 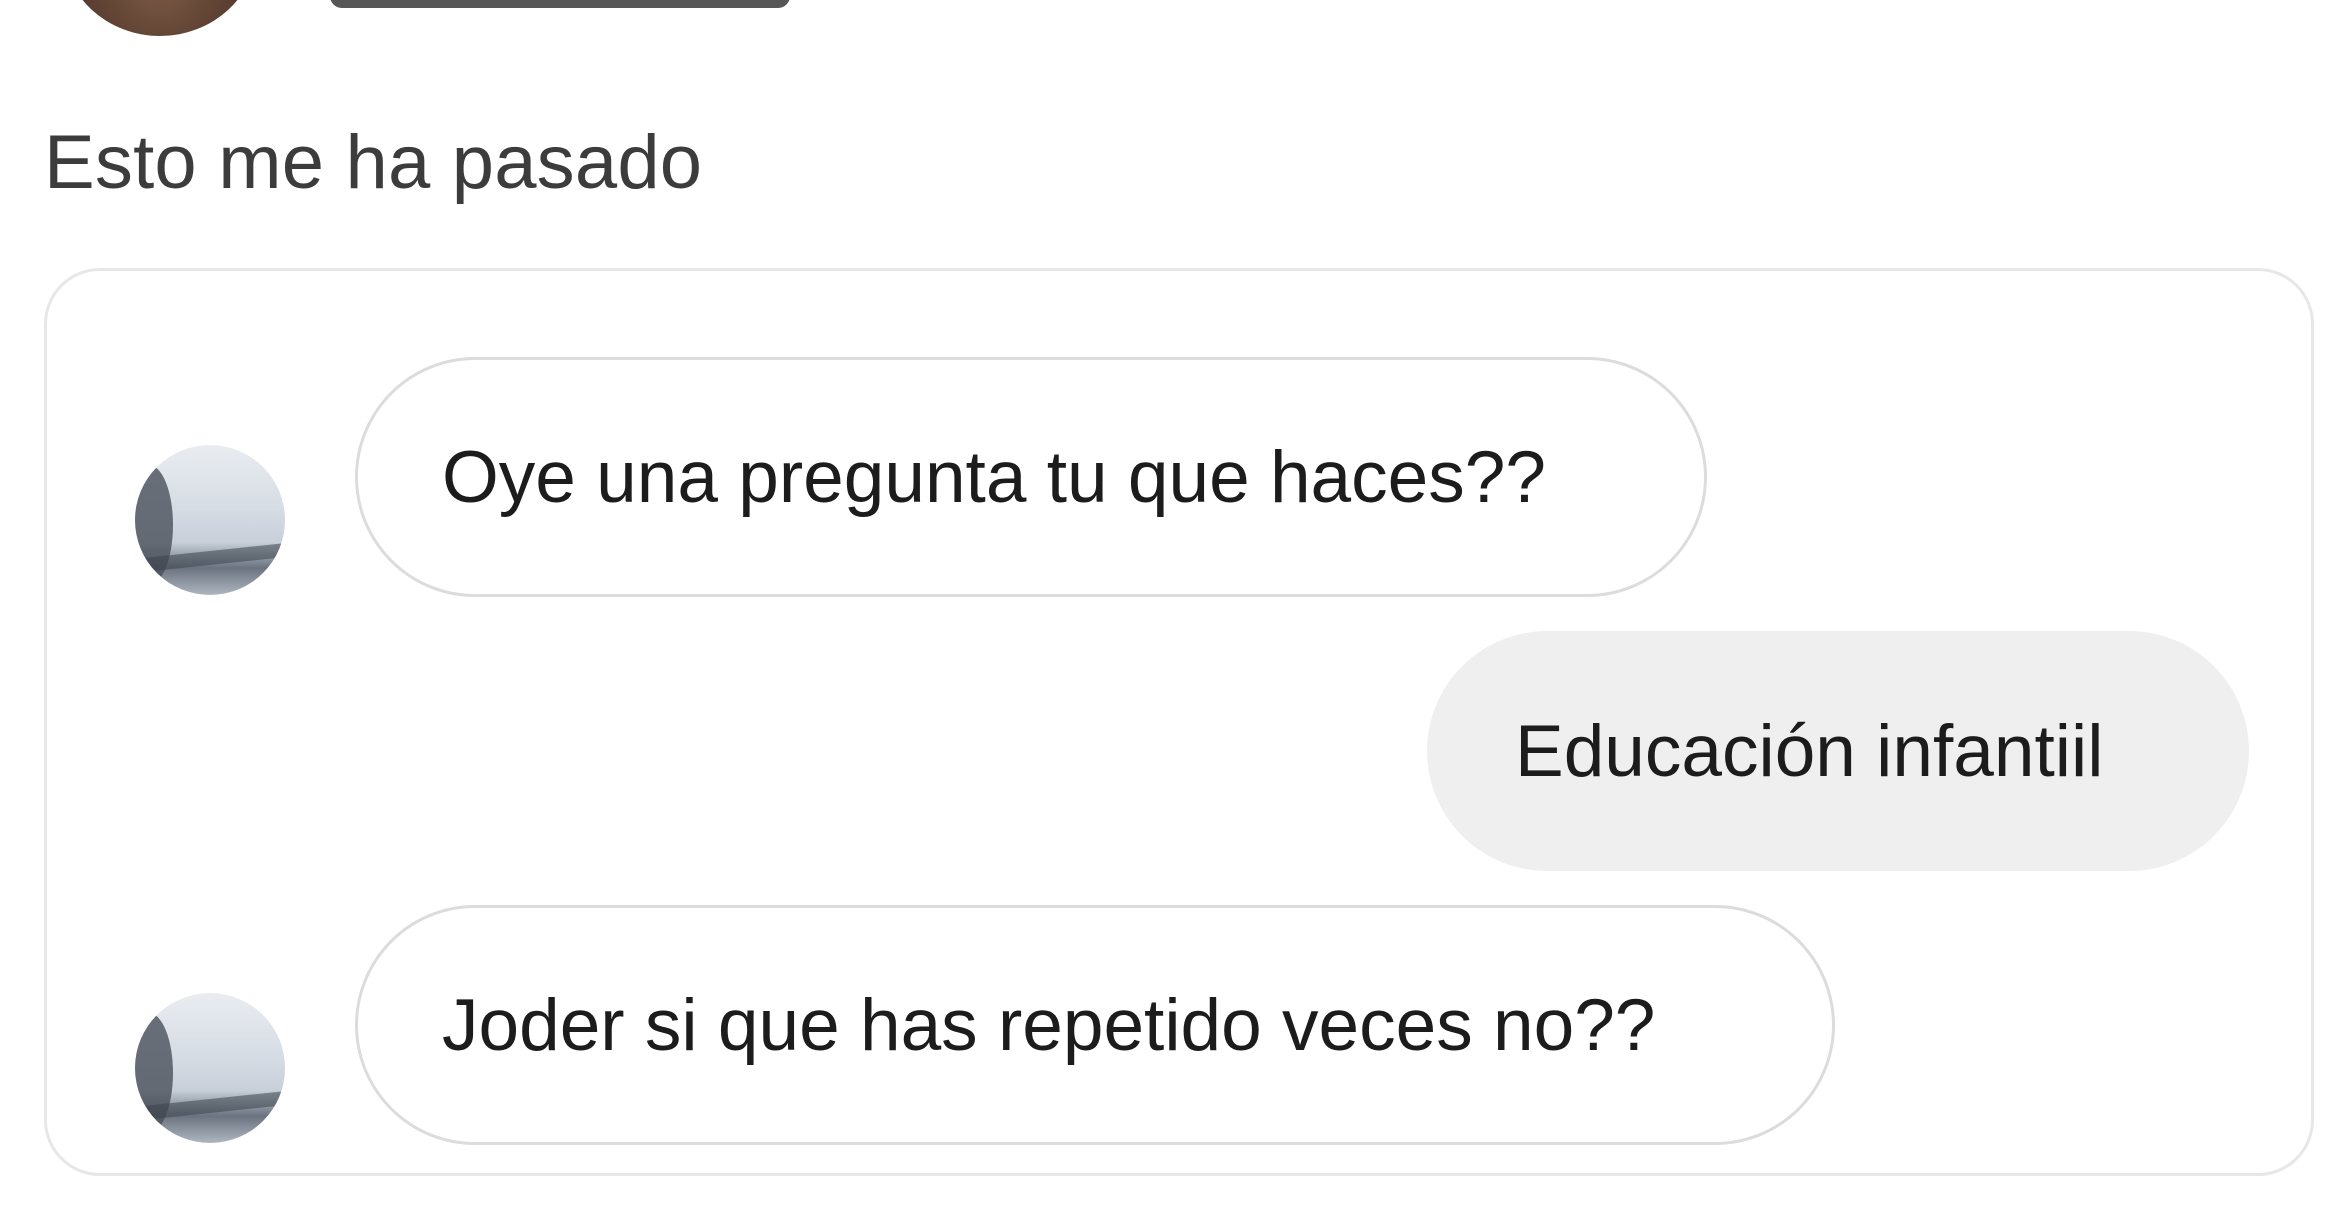 I want to click on post-author-name-redacted, so click(x=560, y=4).